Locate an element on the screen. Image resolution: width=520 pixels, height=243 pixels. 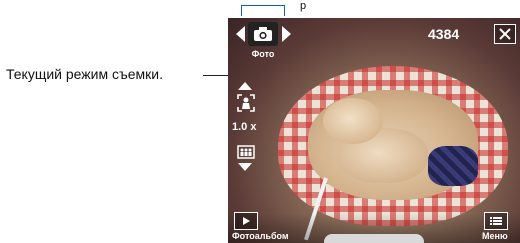
zoom-out-wide-icon is located at coordinates (246, 152).